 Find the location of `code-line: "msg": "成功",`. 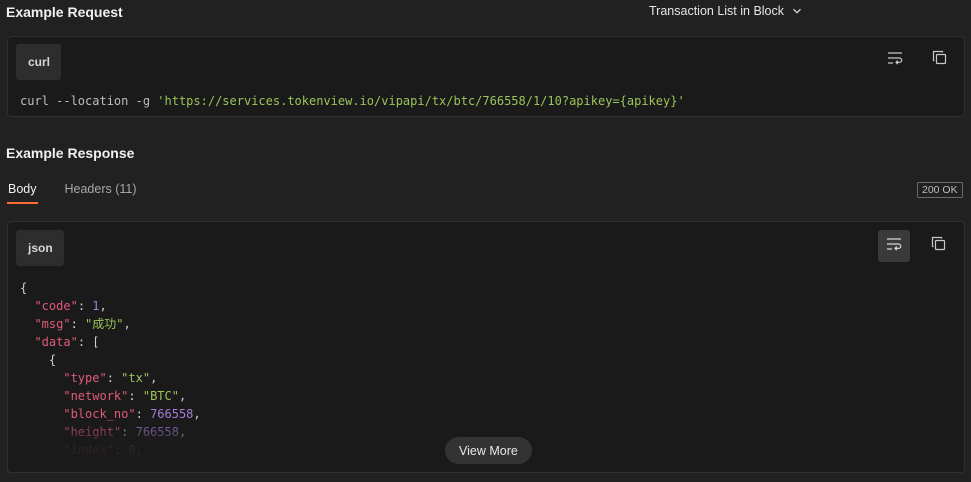

code-line: "msg": "成功", is located at coordinates (110, 324).